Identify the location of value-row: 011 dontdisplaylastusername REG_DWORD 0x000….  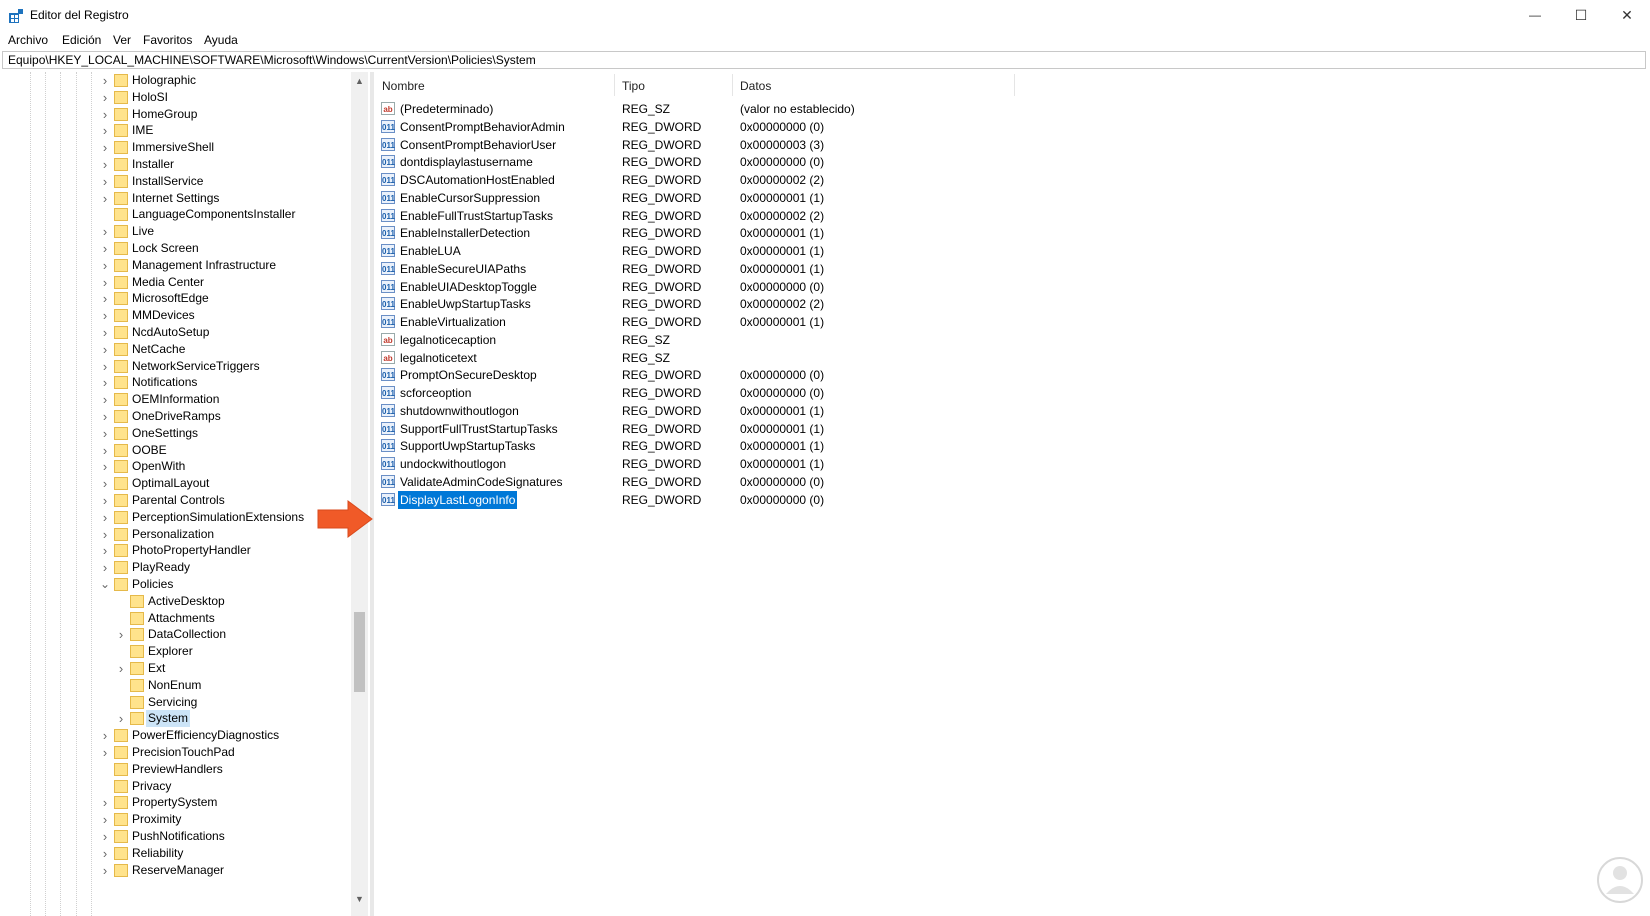
(724, 162).